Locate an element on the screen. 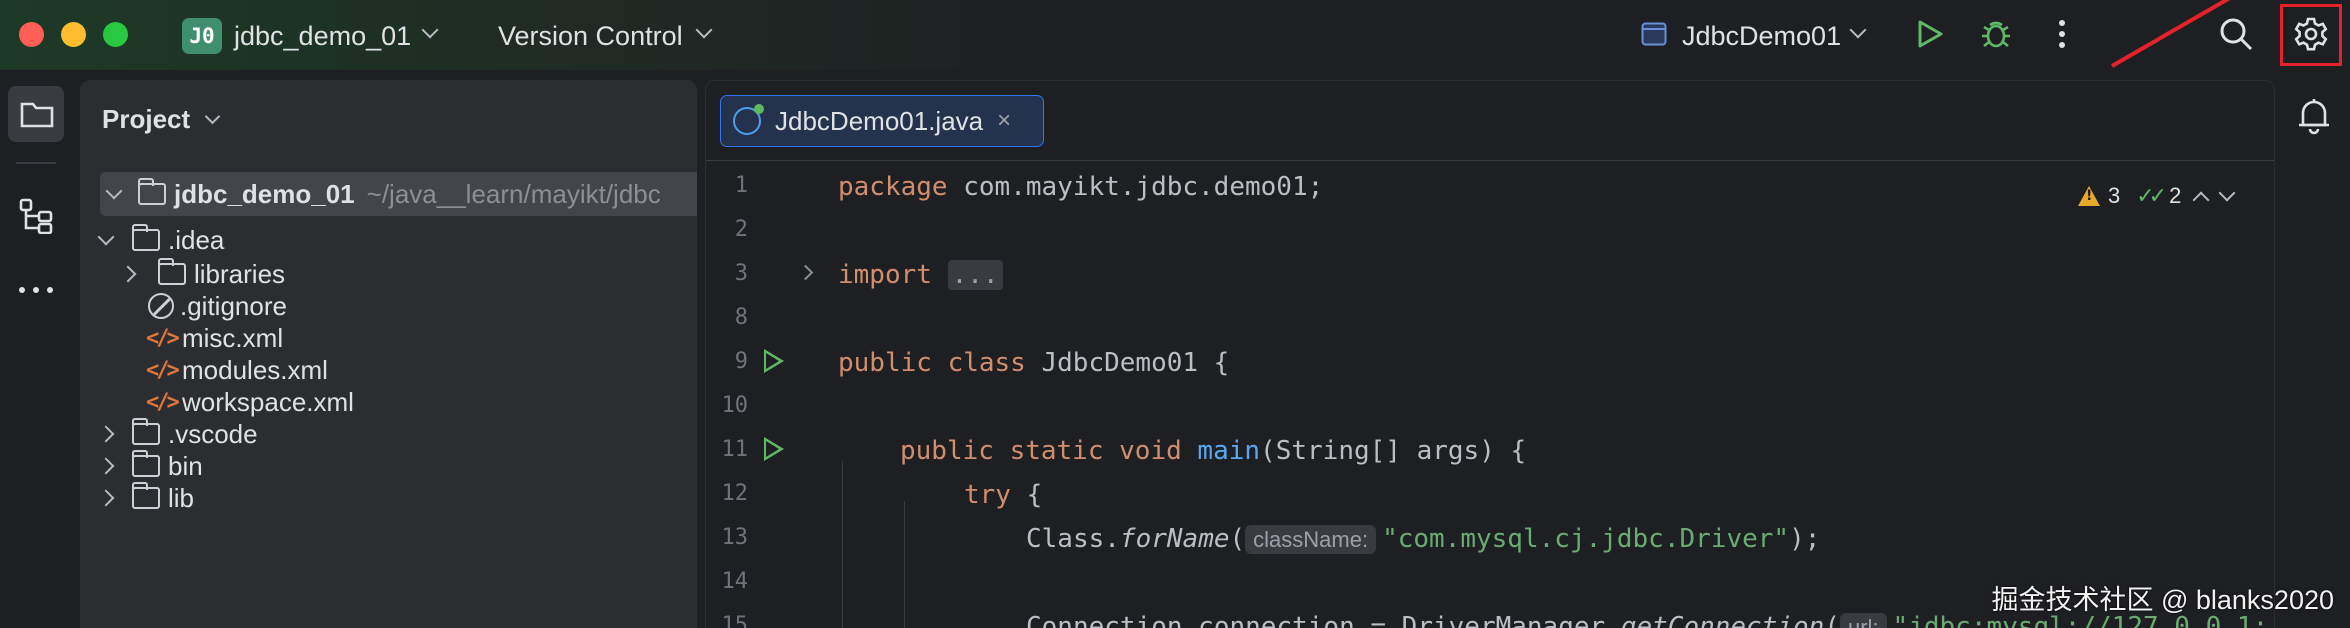 This screenshot has width=2350, height=628. line-number: 1 is located at coordinates (741, 185).